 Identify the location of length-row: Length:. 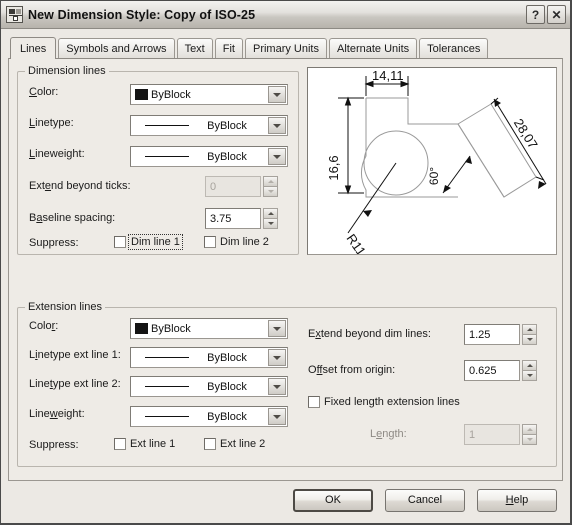
(388, 434).